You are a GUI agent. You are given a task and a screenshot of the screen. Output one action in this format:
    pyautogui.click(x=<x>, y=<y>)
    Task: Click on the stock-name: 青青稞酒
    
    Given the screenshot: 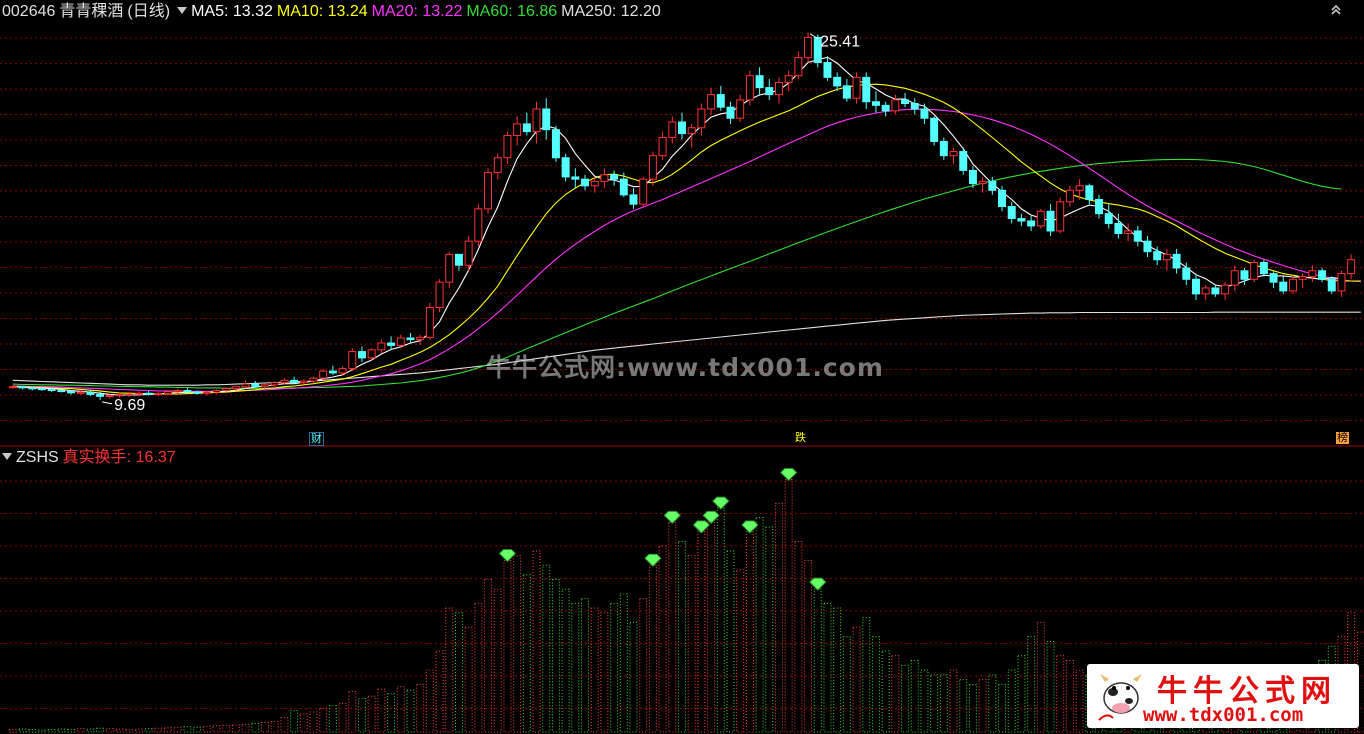 What is the action you would take?
    pyautogui.click(x=91, y=11)
    